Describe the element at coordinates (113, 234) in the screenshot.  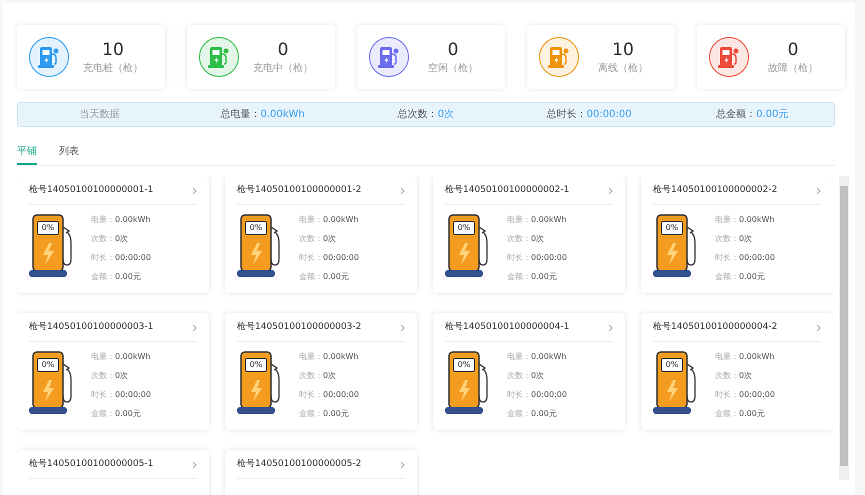
I see `gun-card: 枪号14050100100000001-1 0% 电量：0.00kWh 次数：0次 时长：00:00:00 金额：0.00元` at that location.